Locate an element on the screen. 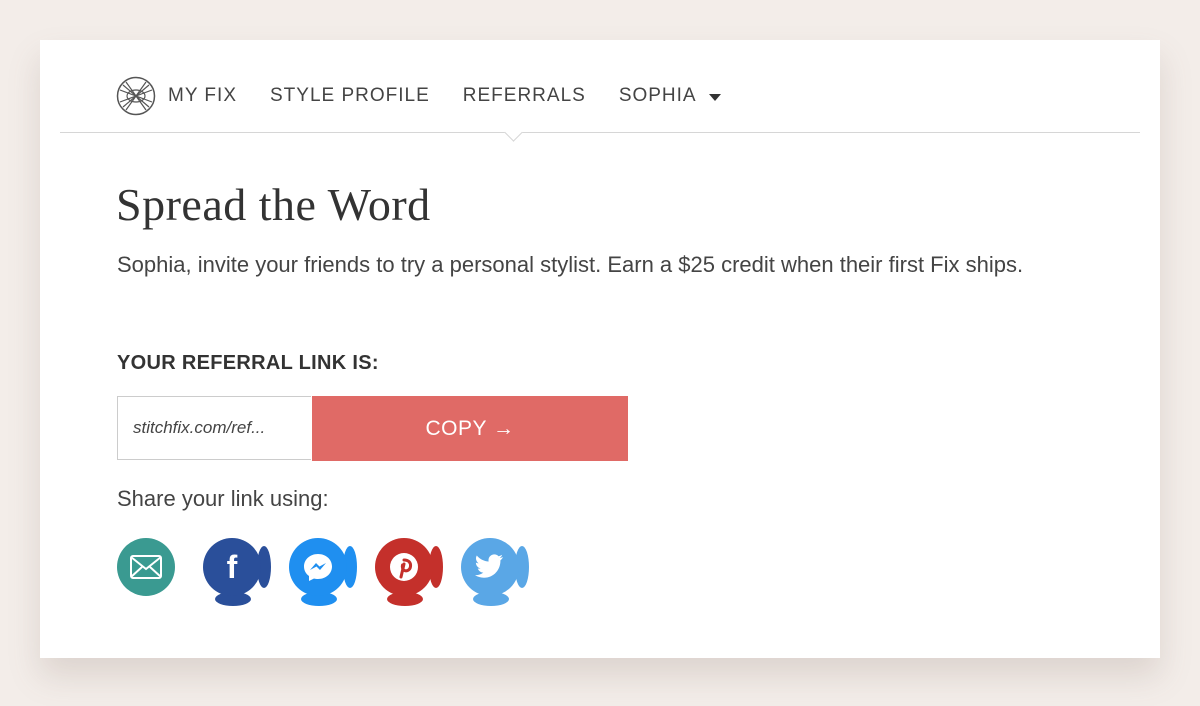 The height and width of the screenshot is (706, 1200). share-label: Share your link using: is located at coordinates (223, 498).